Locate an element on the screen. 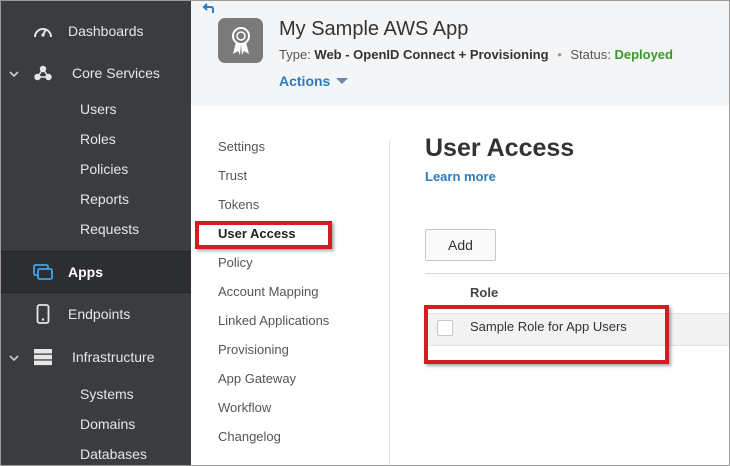  page-title: User Access is located at coordinates (500, 148).